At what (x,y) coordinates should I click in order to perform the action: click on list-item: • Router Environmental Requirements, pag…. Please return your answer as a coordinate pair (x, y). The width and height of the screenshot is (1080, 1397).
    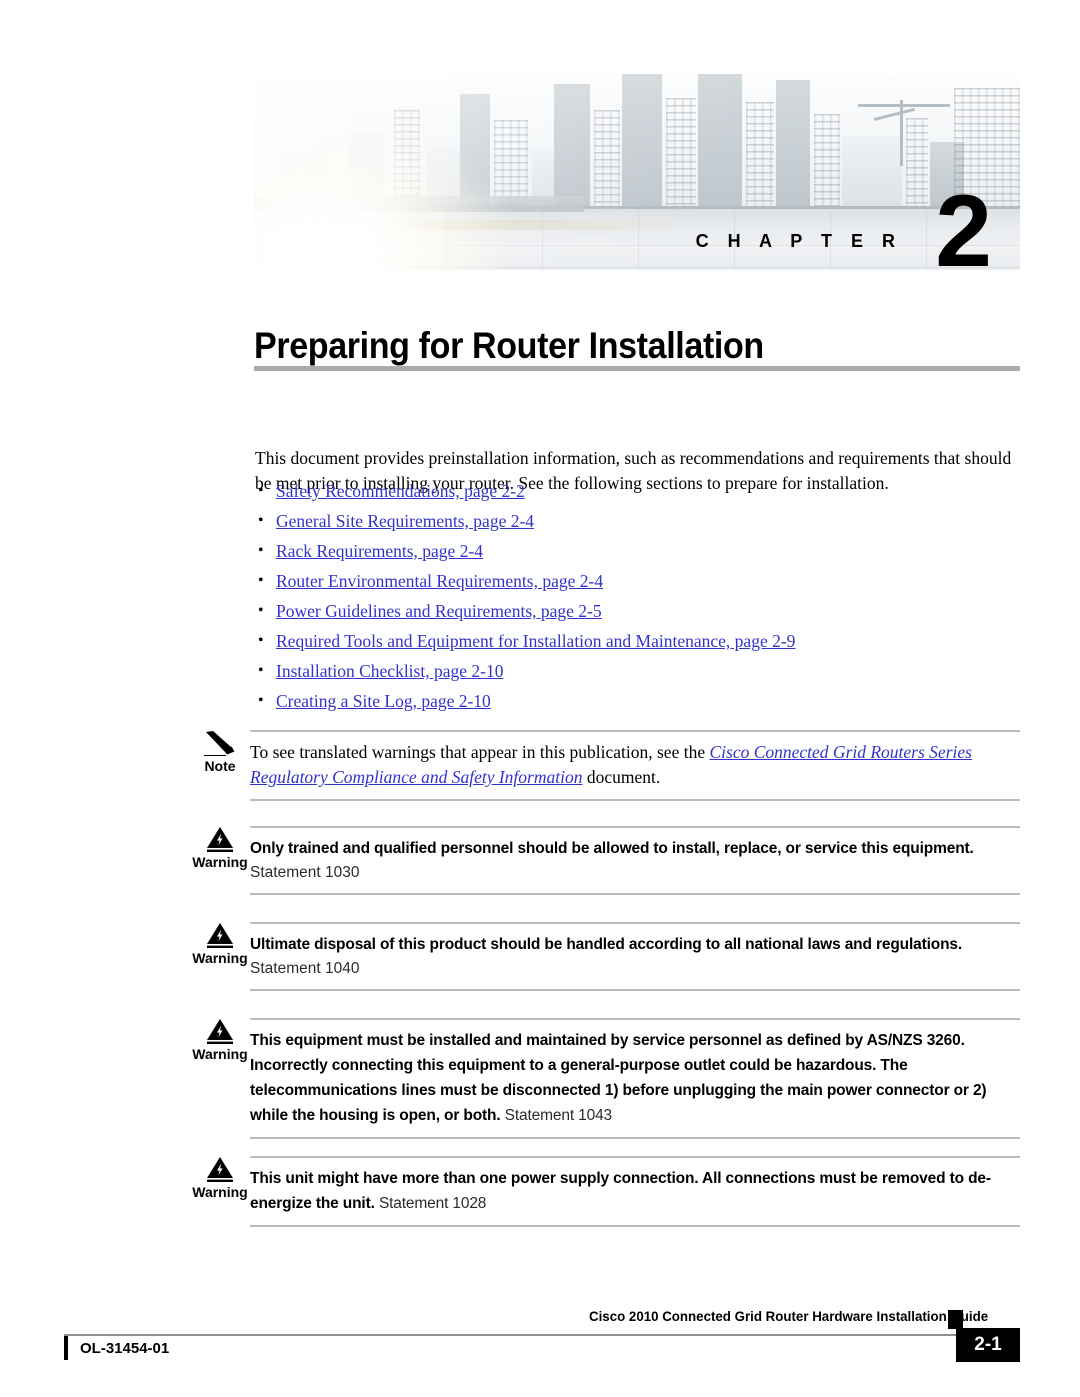
    Looking at the image, I should click on (638, 583).